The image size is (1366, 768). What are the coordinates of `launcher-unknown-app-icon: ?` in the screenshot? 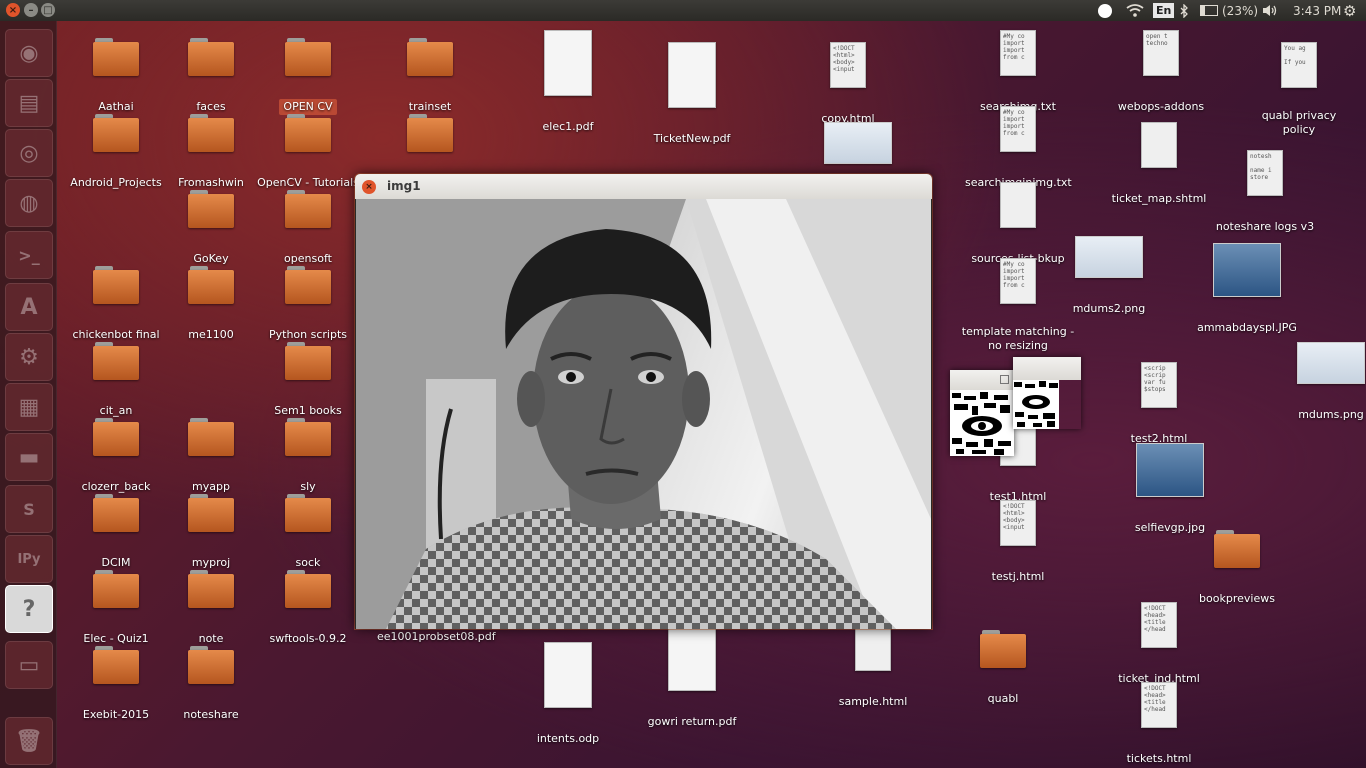 It's located at (29, 609).